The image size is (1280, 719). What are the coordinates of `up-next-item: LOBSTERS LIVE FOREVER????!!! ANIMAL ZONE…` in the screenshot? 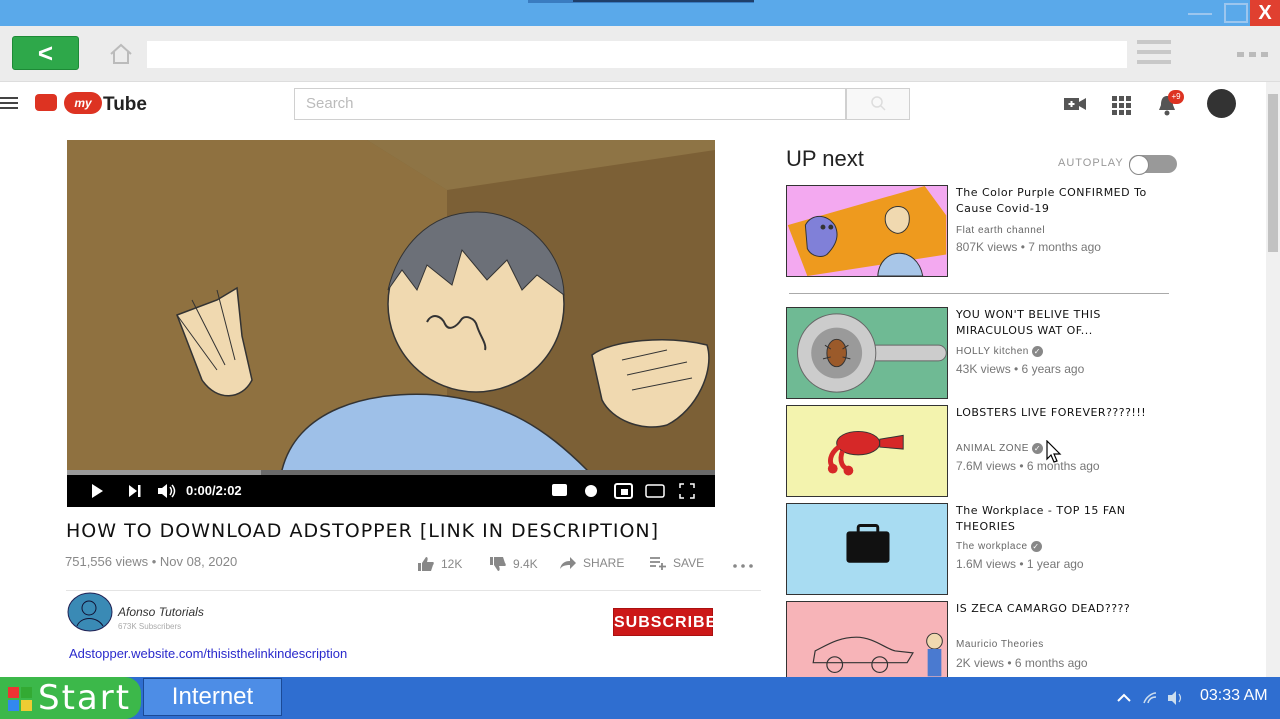 It's located at (986, 451).